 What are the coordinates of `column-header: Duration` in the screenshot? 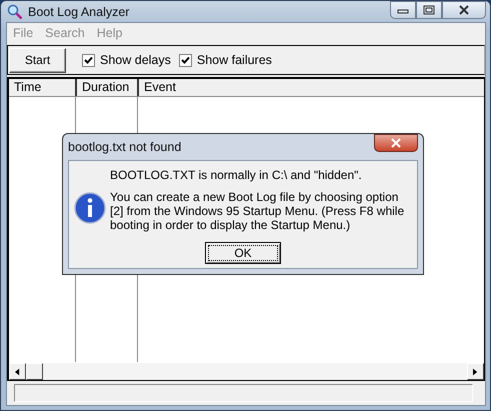 It's located at (108, 87).